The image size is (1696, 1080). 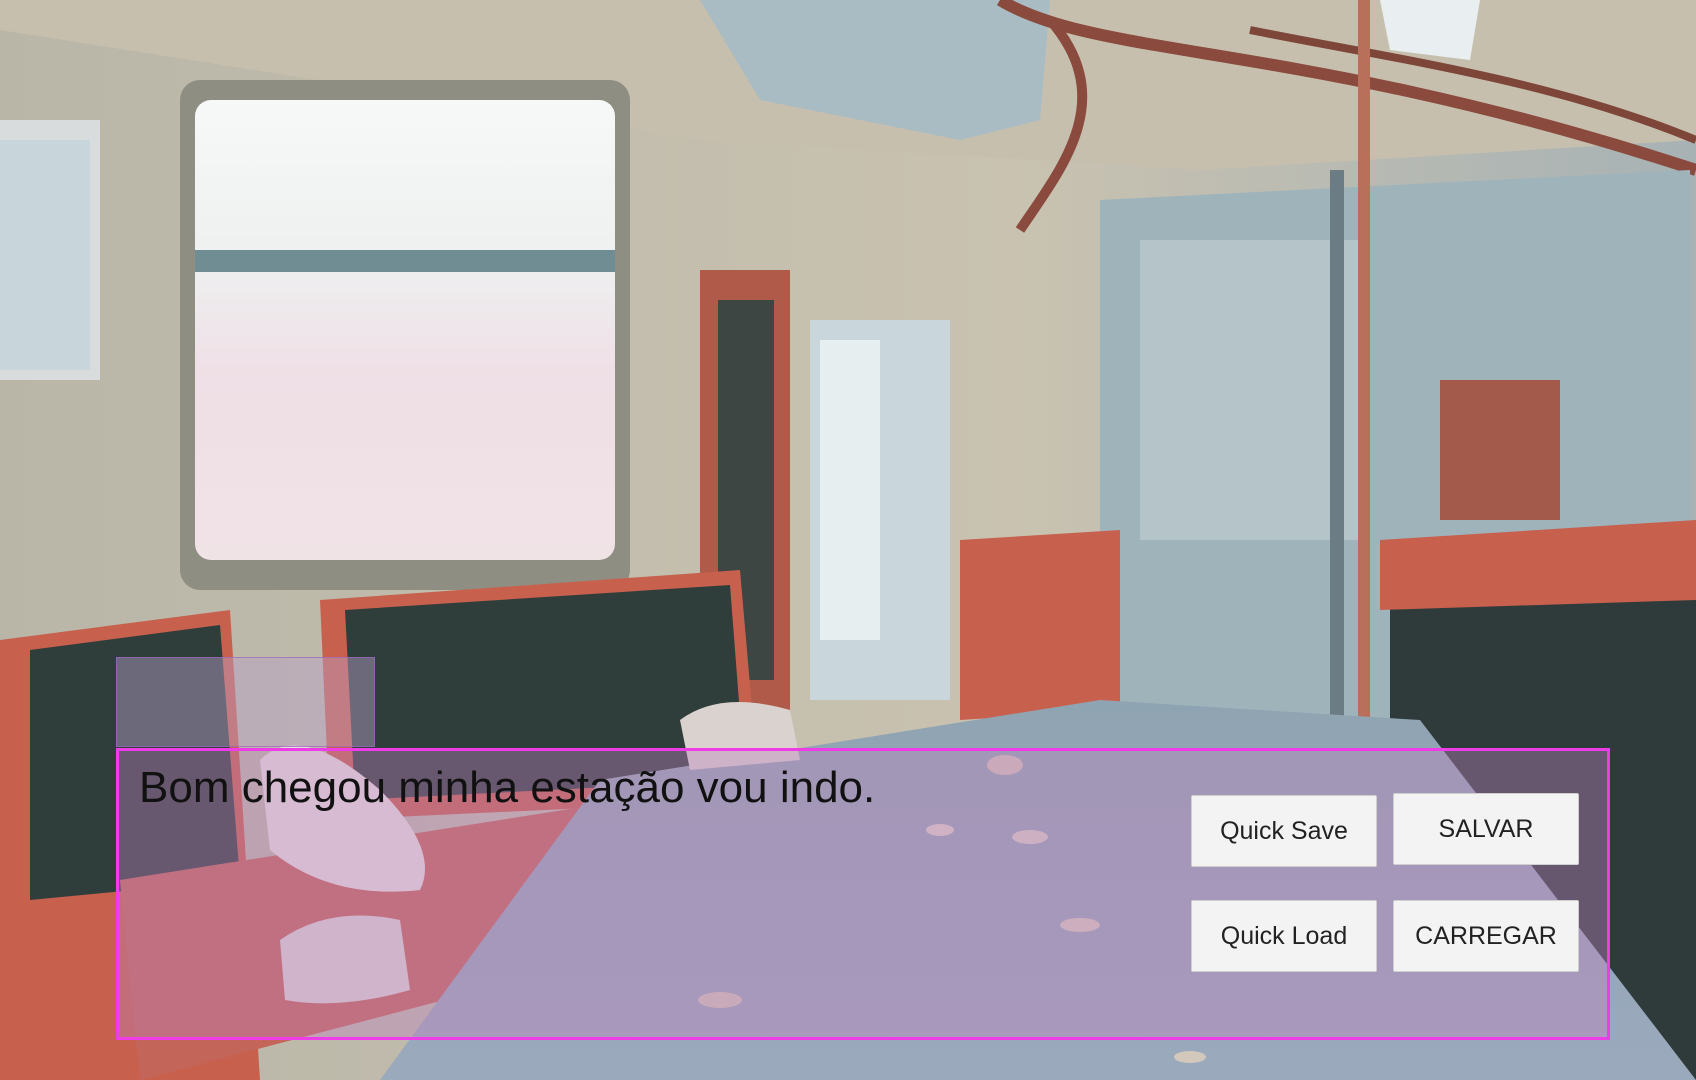 What do you see at coordinates (1486, 829) in the screenshot?
I see `save-button: SALVAR` at bounding box center [1486, 829].